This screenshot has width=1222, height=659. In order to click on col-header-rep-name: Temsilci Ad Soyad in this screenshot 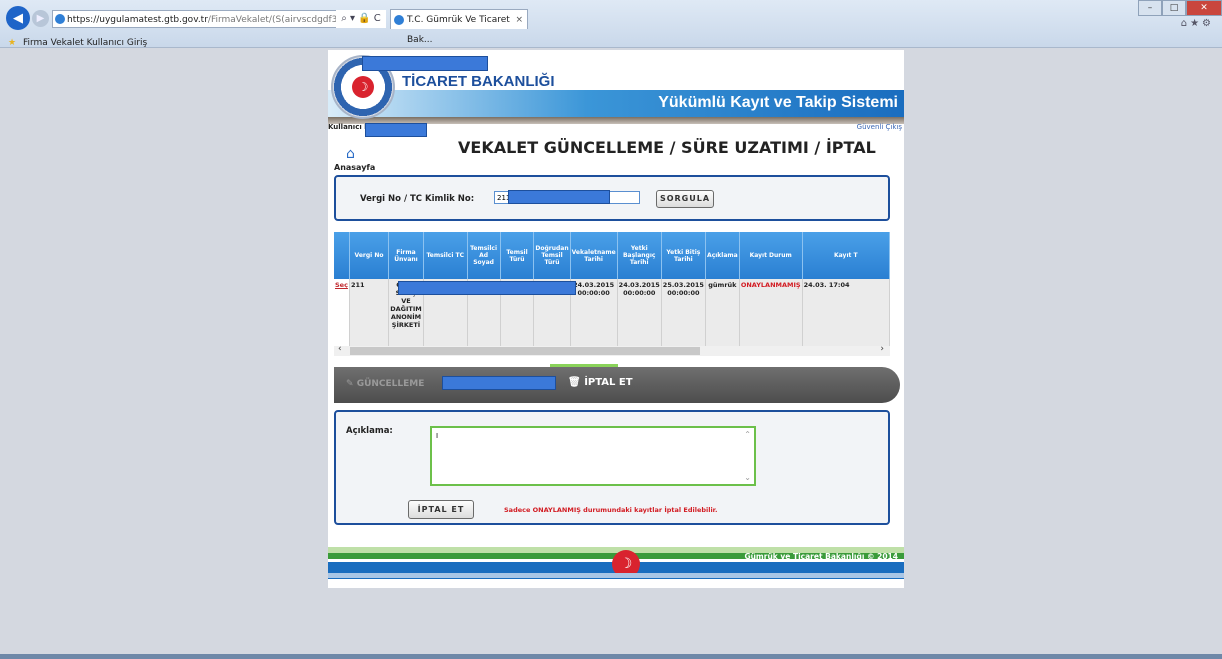, I will do `click(484, 255)`.